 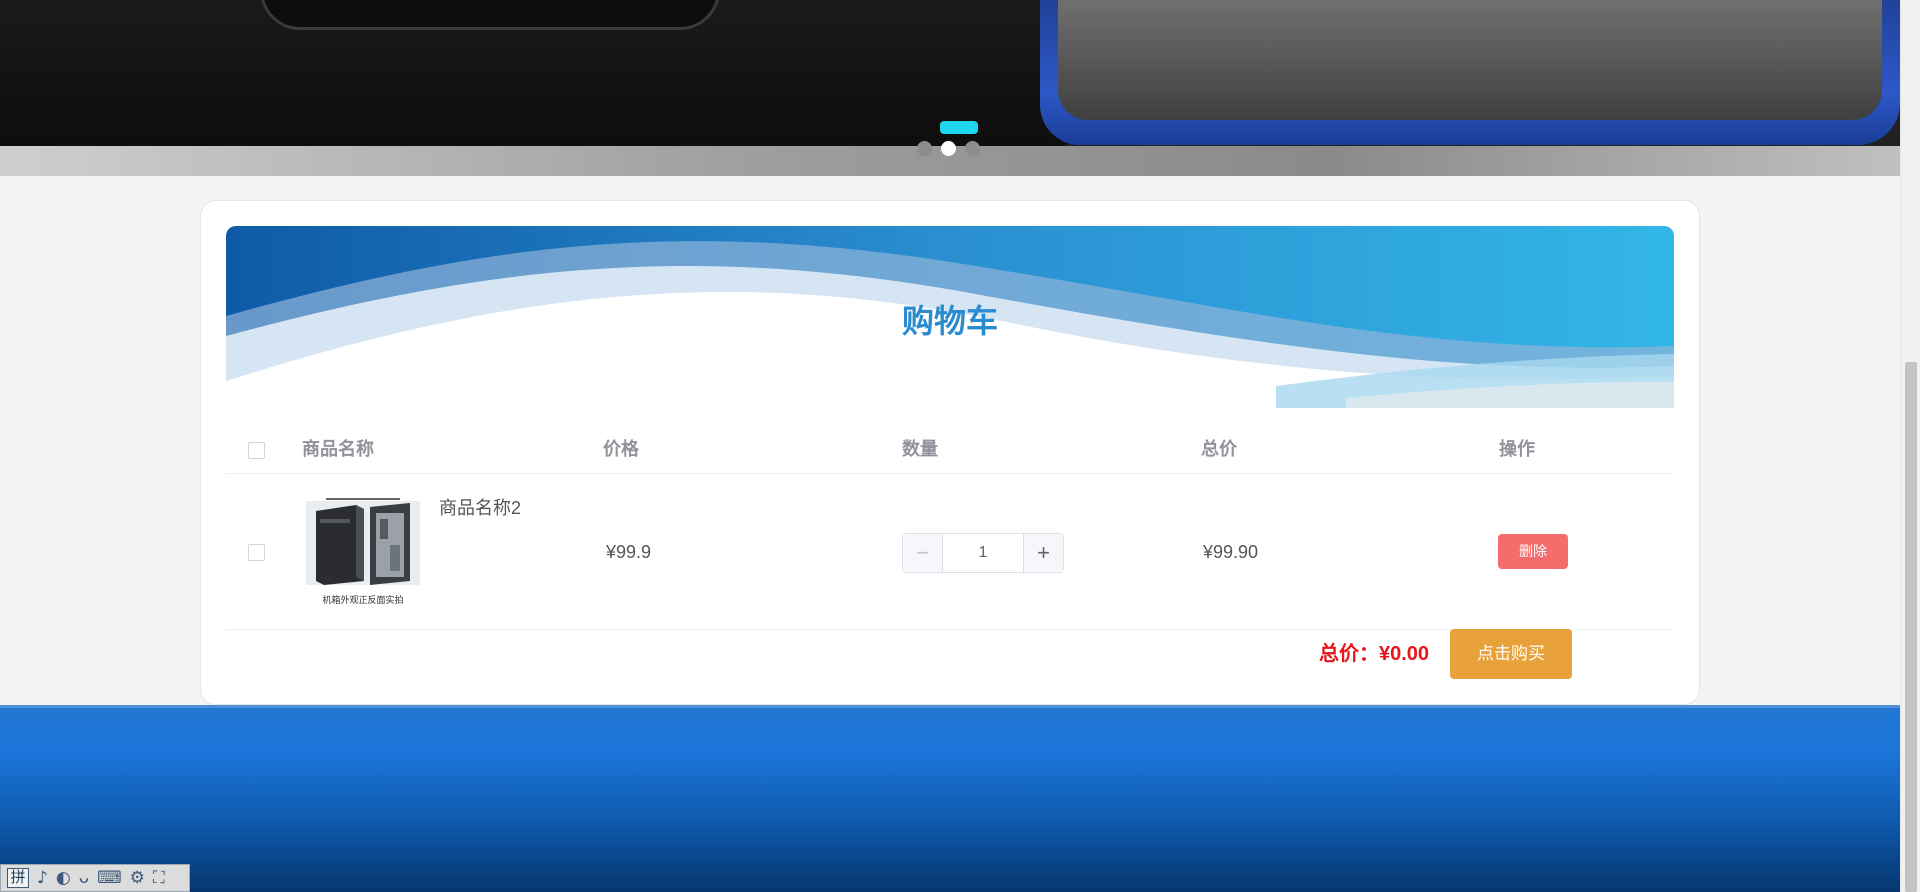 What do you see at coordinates (959, 127) in the screenshot?
I see `carousel-active-indicator` at bounding box center [959, 127].